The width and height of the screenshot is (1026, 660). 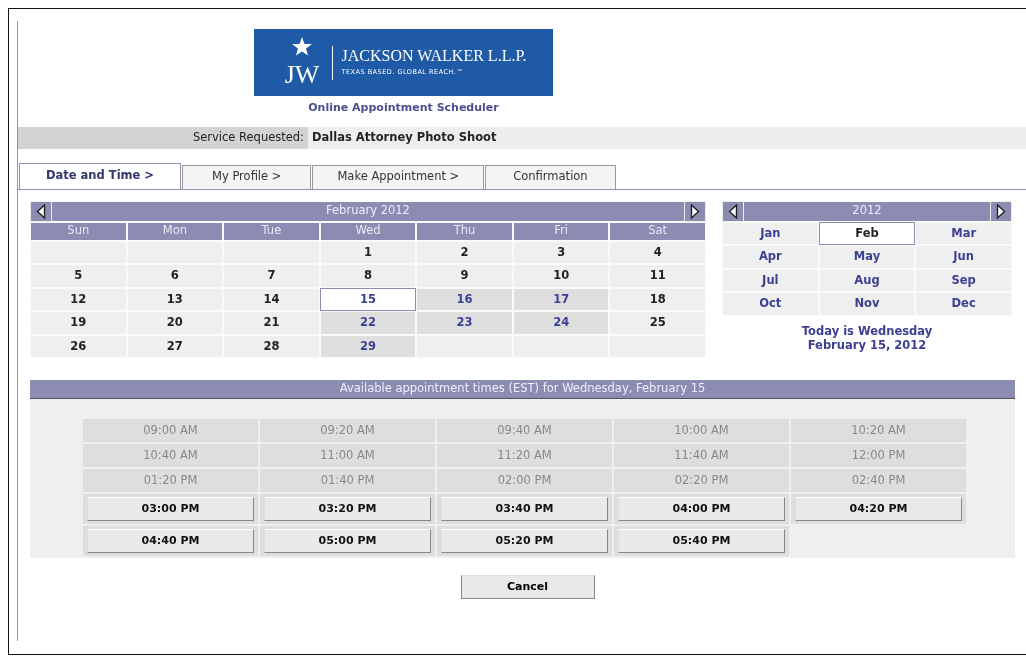 I want to click on weekday-header: Sun, so click(x=78, y=231).